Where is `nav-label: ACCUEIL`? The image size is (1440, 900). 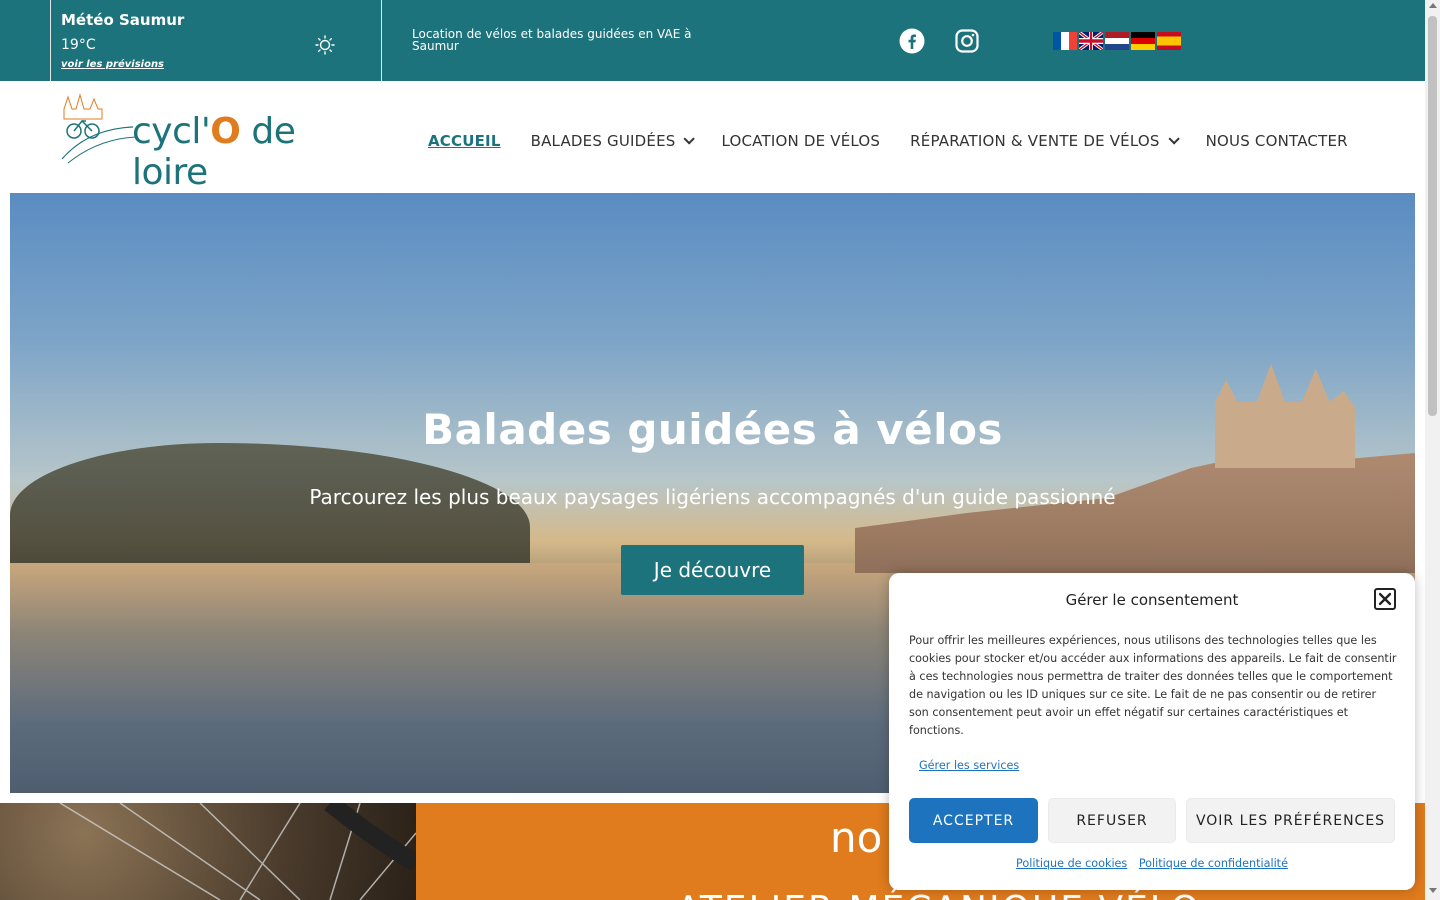 nav-label: ACCUEIL is located at coordinates (464, 141).